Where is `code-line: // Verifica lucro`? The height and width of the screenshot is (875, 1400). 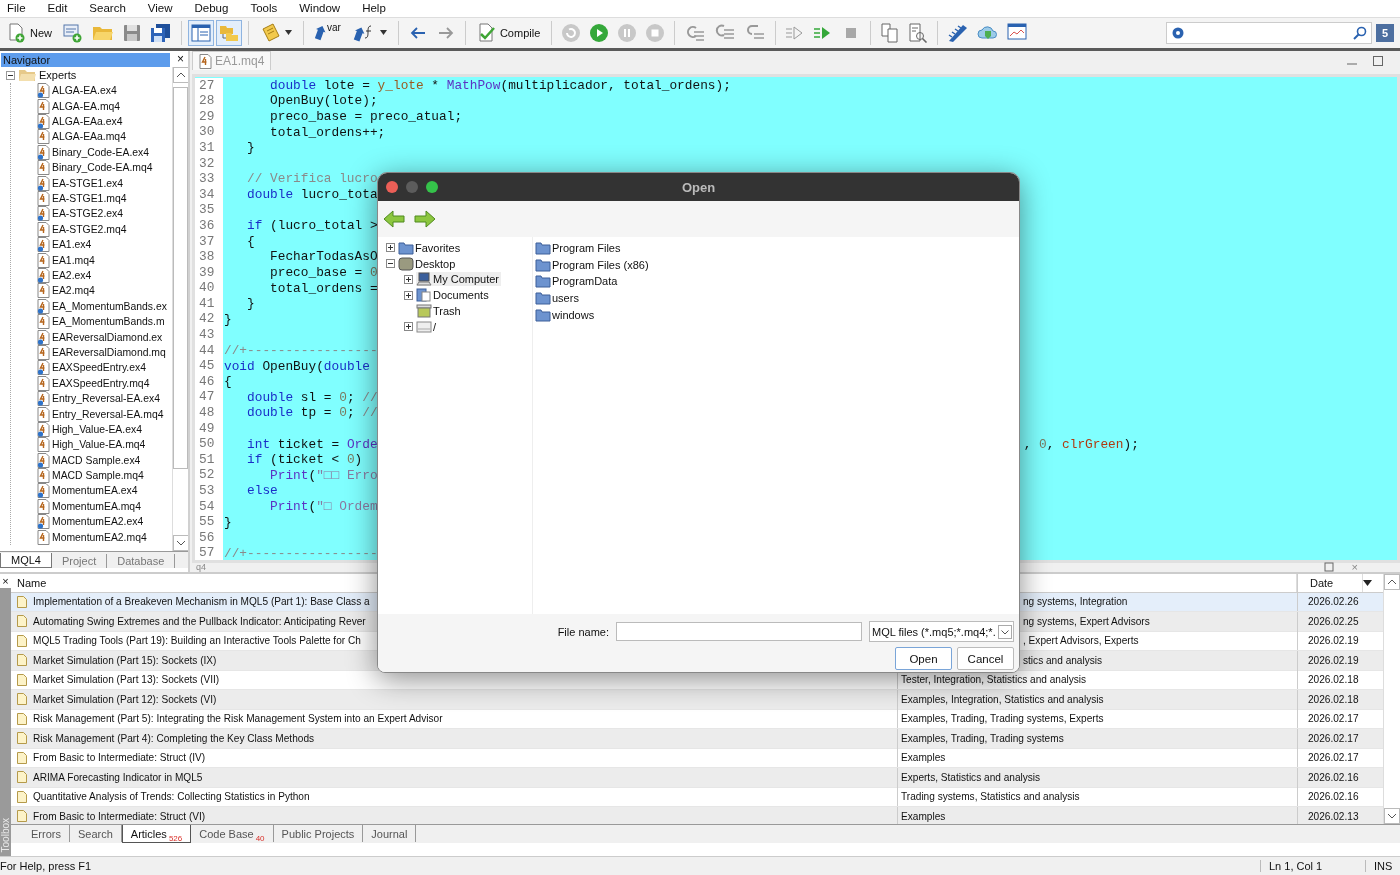 code-line: // Verifica lucro is located at coordinates (312, 179).